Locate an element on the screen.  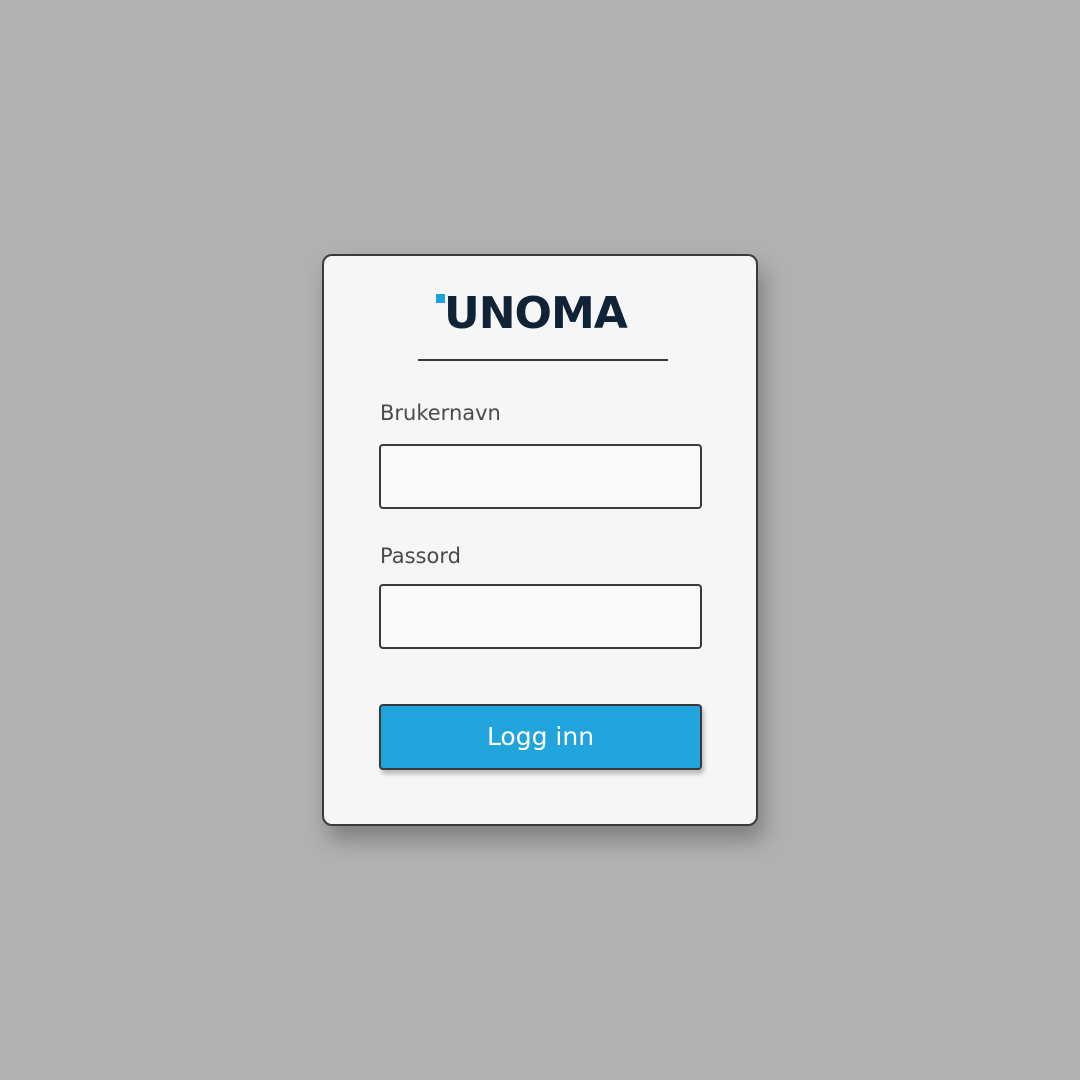
unoma-logo: UNOMA is located at coordinates (542, 314).